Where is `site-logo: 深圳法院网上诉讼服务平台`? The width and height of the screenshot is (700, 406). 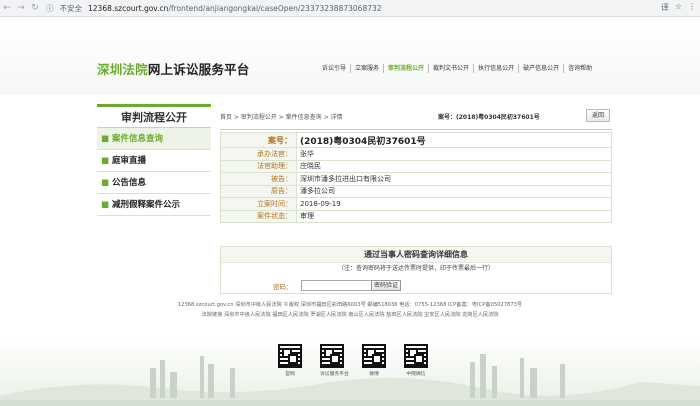 site-logo: 深圳法院网上诉讼服务平台 is located at coordinates (173, 68).